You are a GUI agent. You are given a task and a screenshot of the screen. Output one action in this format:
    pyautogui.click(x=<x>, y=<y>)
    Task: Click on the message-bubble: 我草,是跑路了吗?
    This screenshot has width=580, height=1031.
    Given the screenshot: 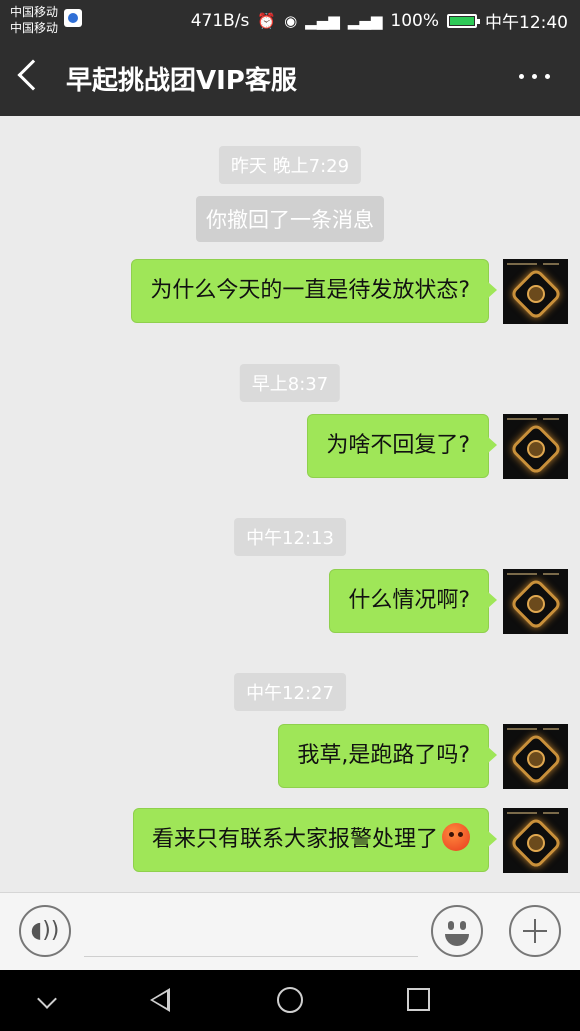 What is the action you would take?
    pyautogui.click(x=387, y=756)
    